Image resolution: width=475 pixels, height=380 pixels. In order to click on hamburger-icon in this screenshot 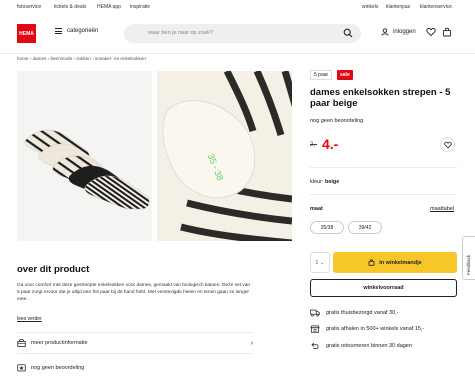, I will do `click(58, 31)`.